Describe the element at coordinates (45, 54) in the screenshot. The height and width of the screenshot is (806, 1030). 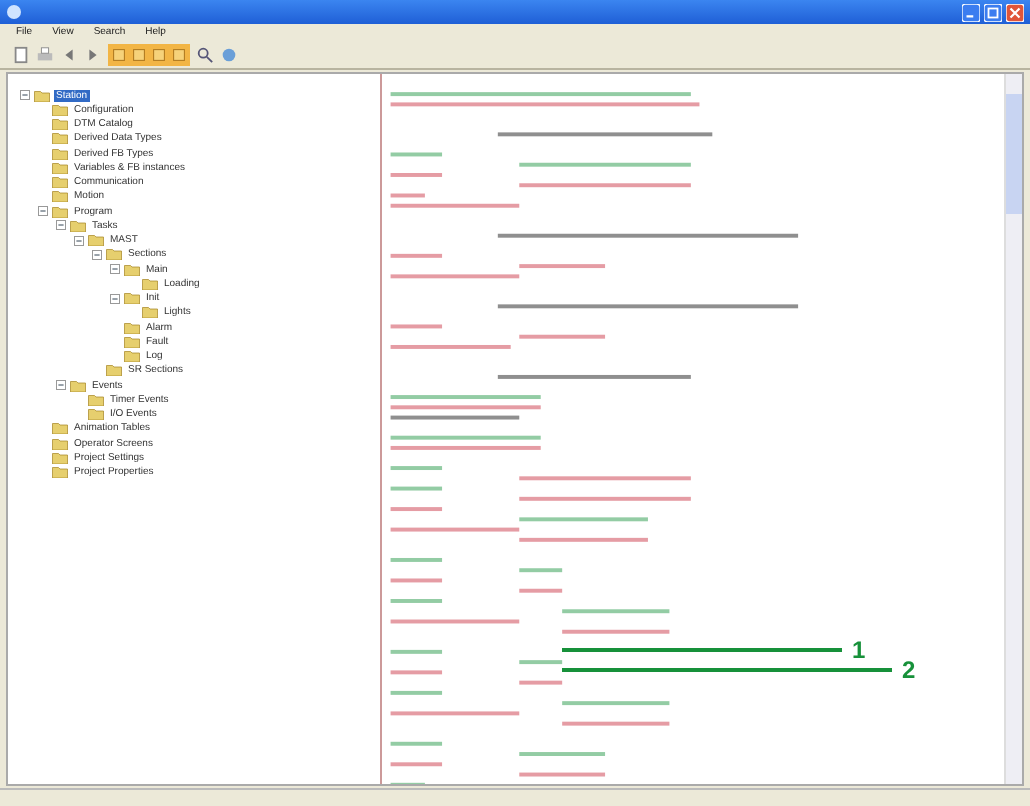
I see `print-icon` at that location.